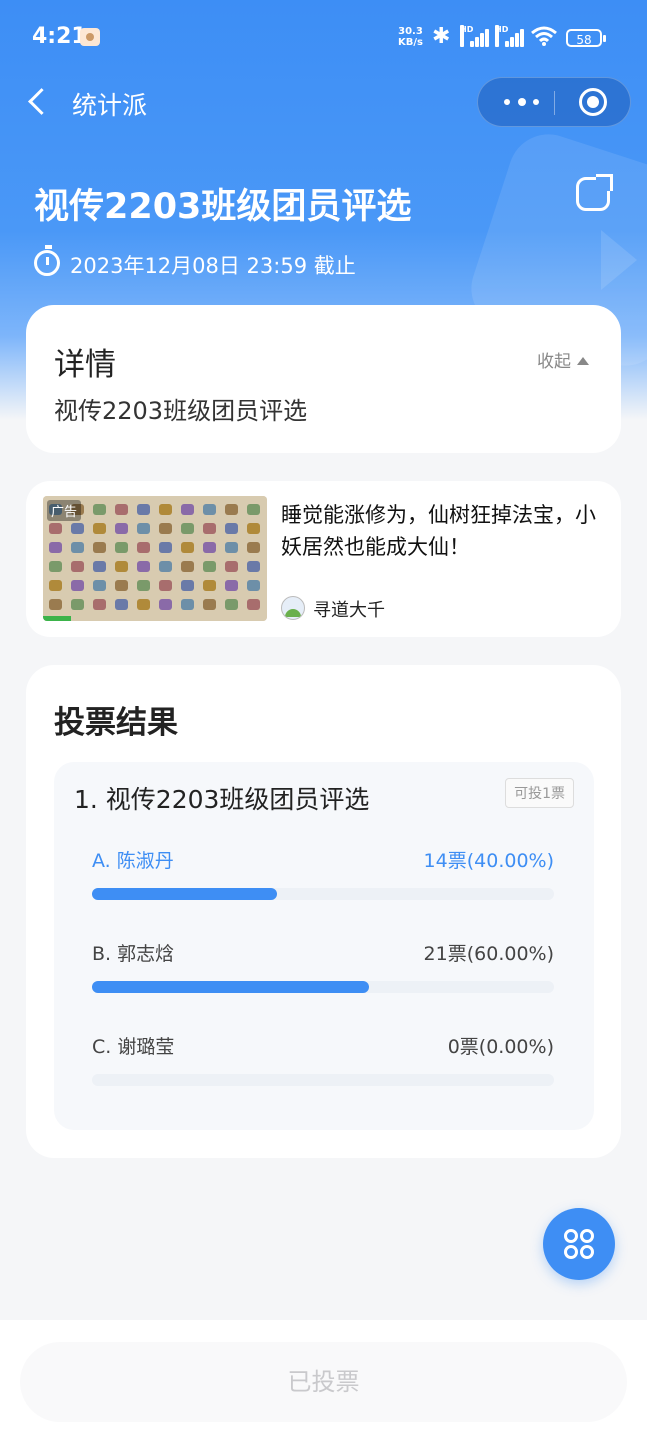 The height and width of the screenshot is (1440, 647). I want to click on details-card: 详情 收起 视传2203班级团员评选, so click(323, 379).